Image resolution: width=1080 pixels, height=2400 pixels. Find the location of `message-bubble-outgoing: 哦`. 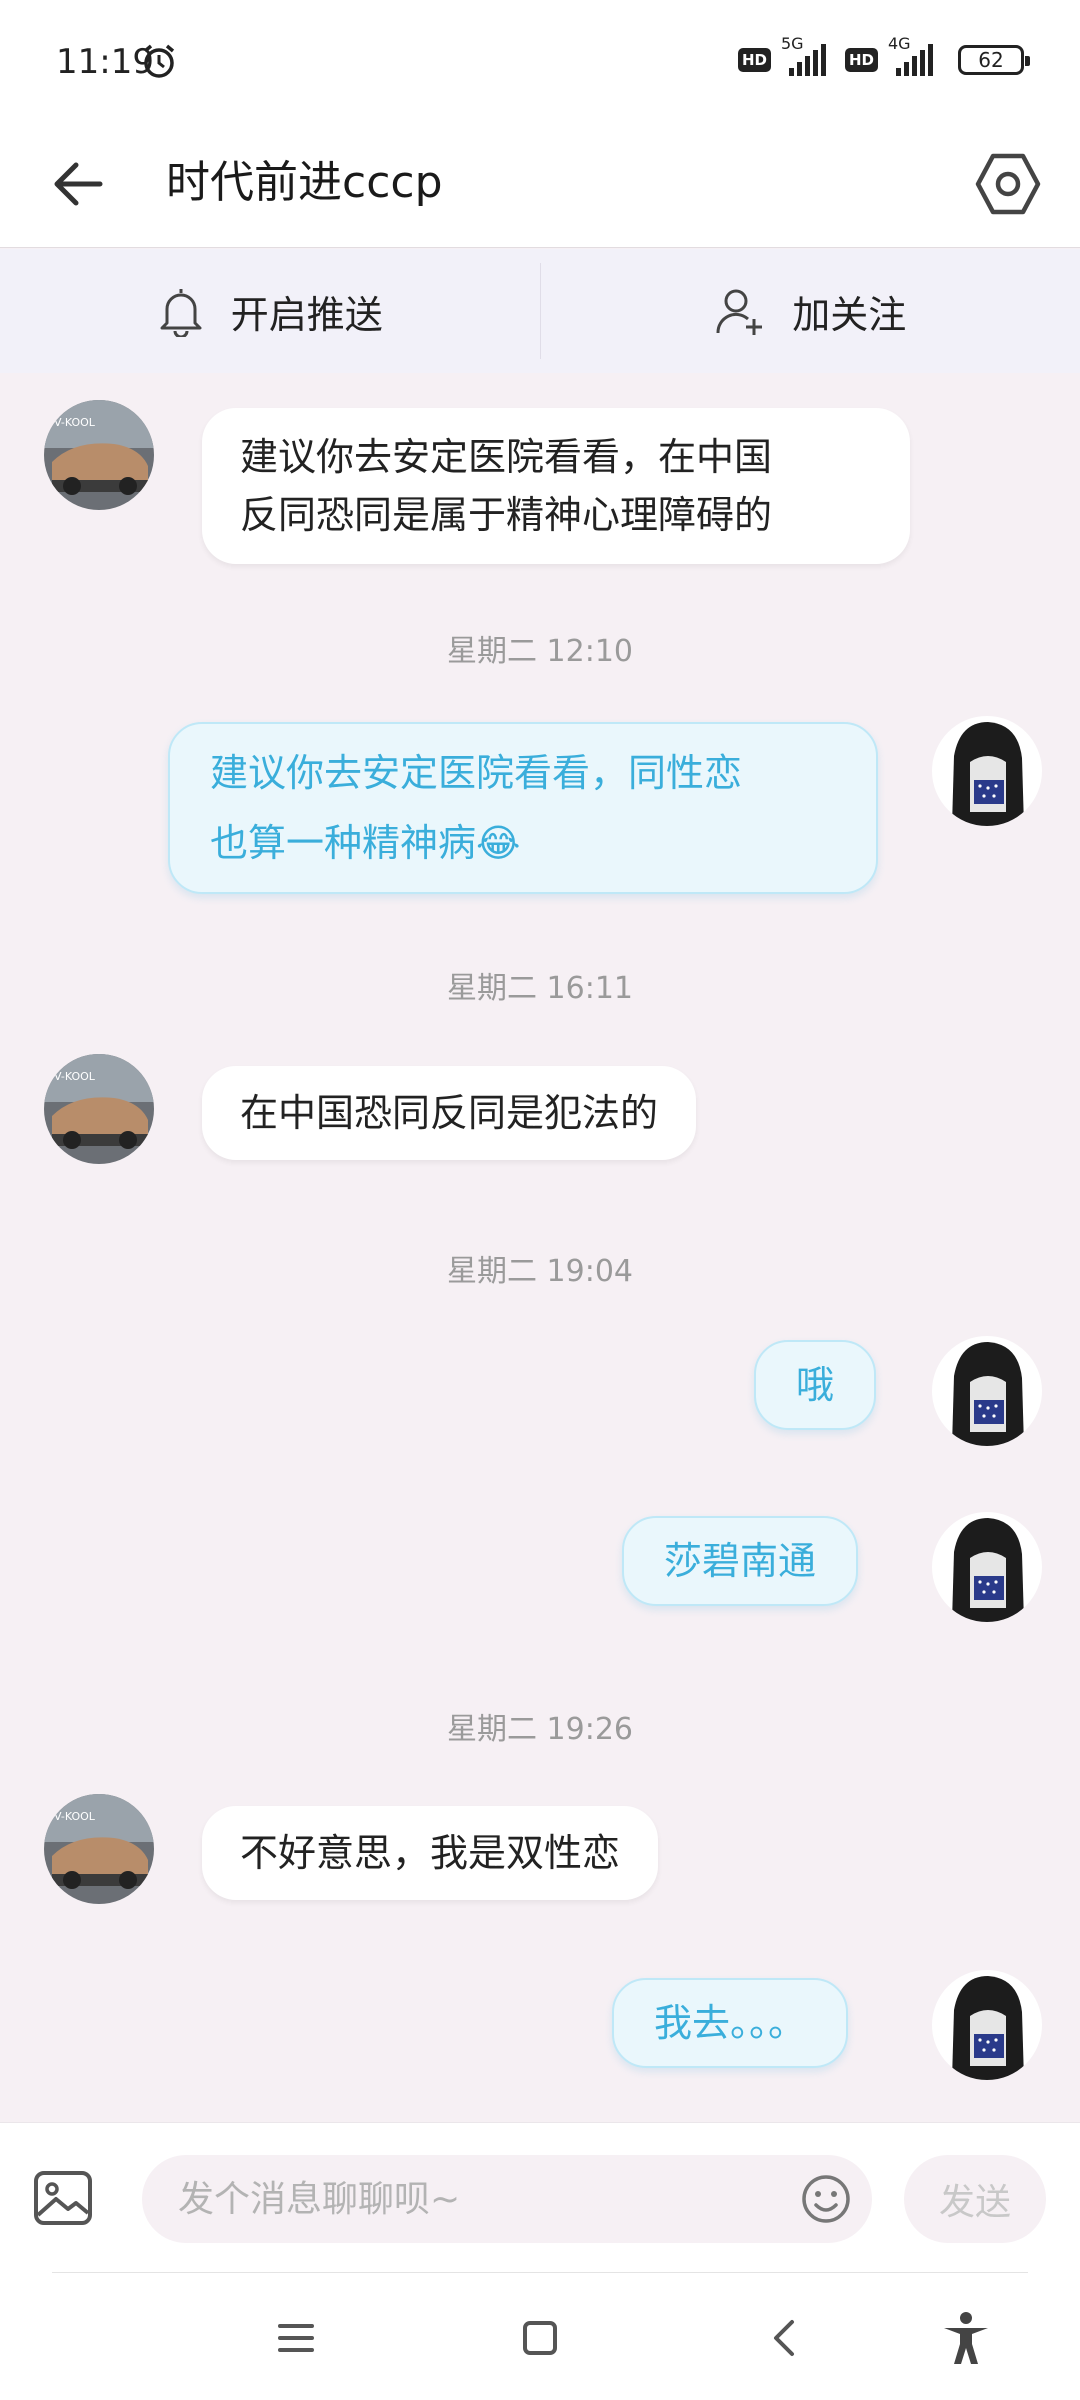

message-bubble-outgoing: 哦 is located at coordinates (815, 1385).